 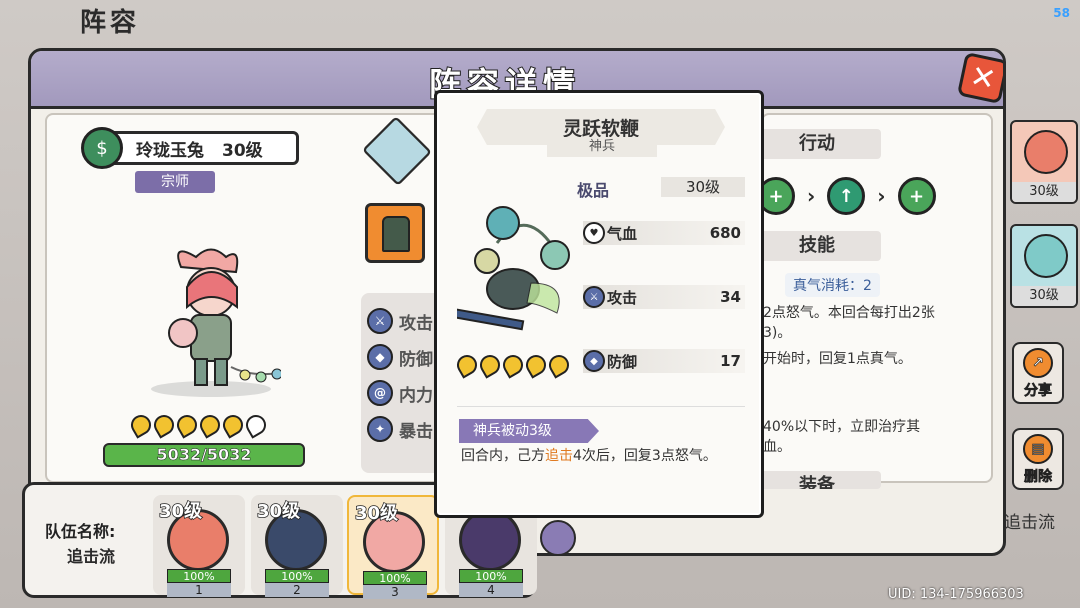 I want to click on equip-title: 装备, so click(x=817, y=480).